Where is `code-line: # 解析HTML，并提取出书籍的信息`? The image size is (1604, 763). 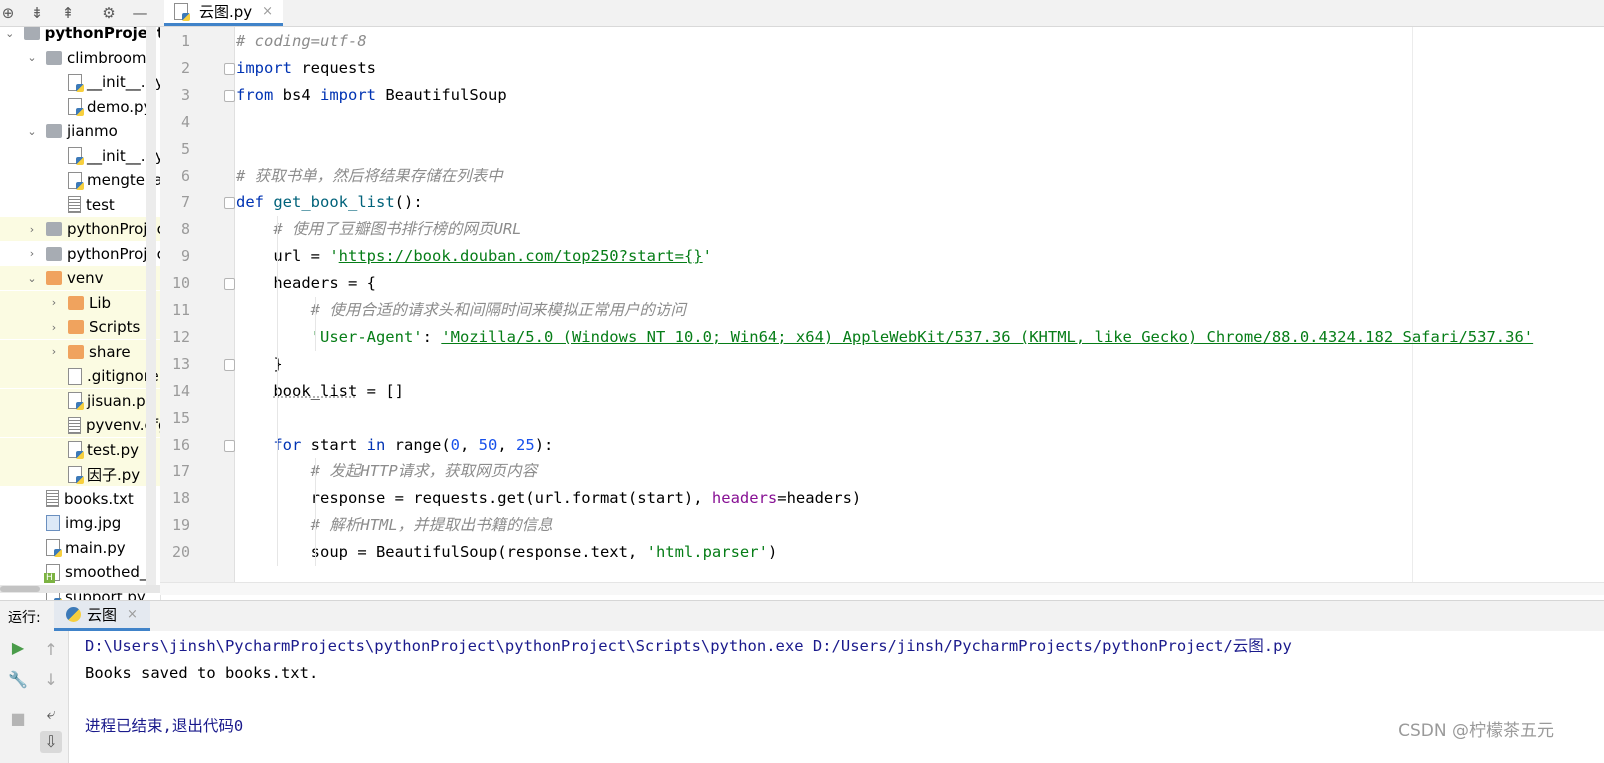
code-line: # 解析HTML，并提取出书籍的信息 is located at coordinates (394, 525).